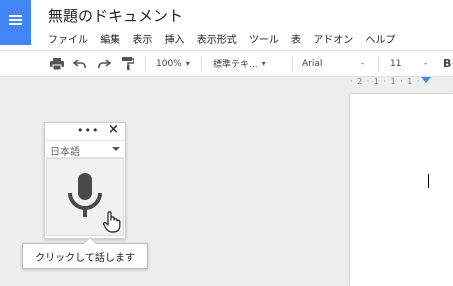  I want to click on more-horizontal-icon: •••, so click(88, 130).